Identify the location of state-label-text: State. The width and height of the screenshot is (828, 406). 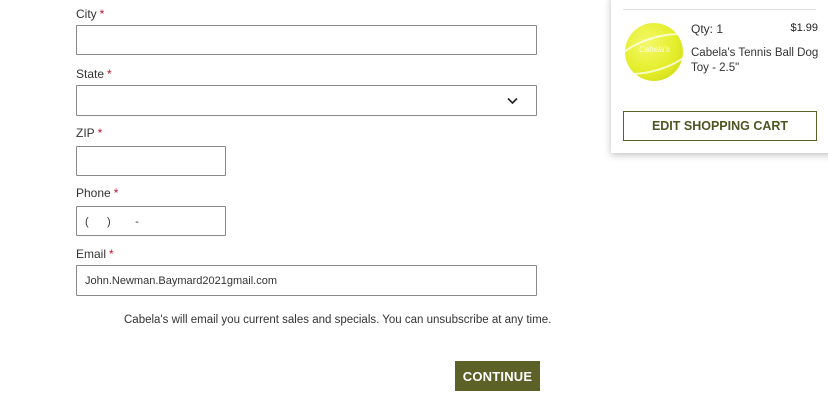
(90, 74).